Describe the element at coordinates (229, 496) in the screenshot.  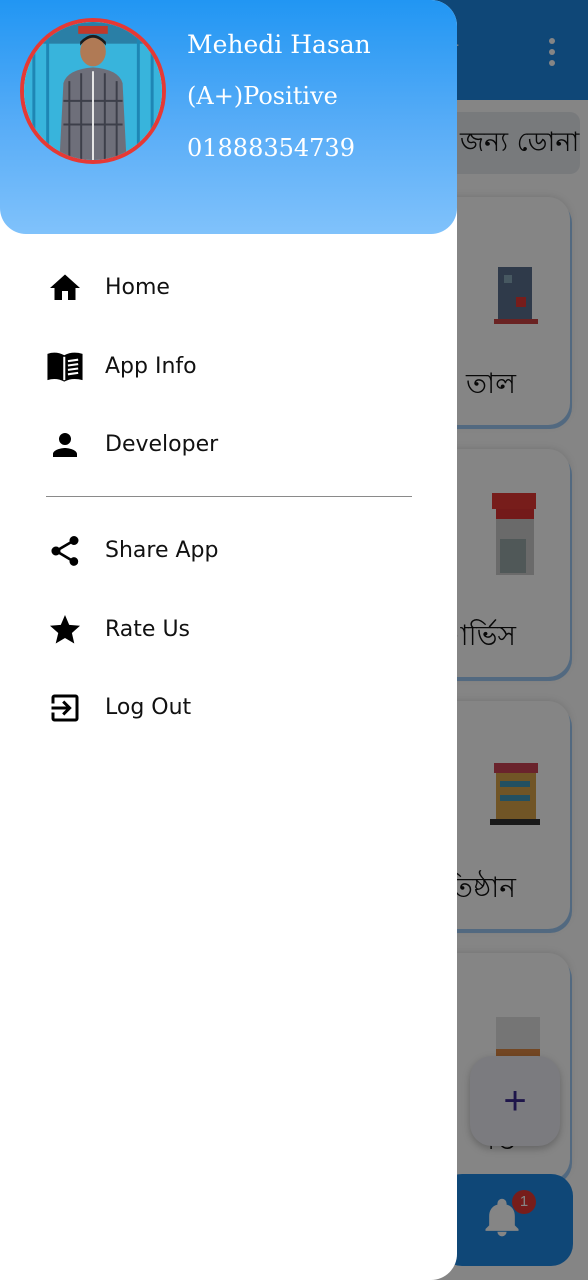
I see `menu-divider` at that location.